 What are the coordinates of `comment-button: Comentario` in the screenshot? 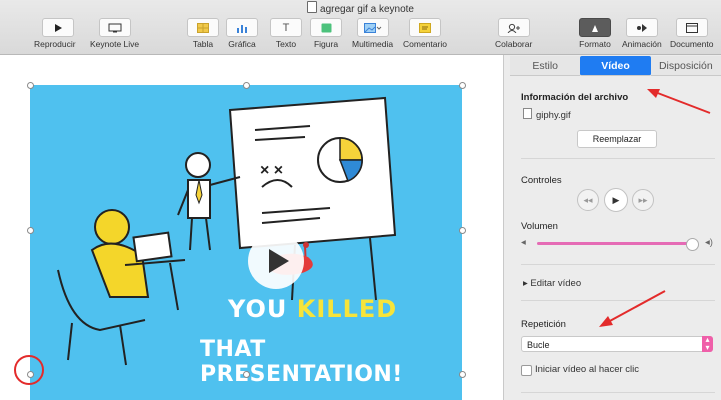 It's located at (425, 33).